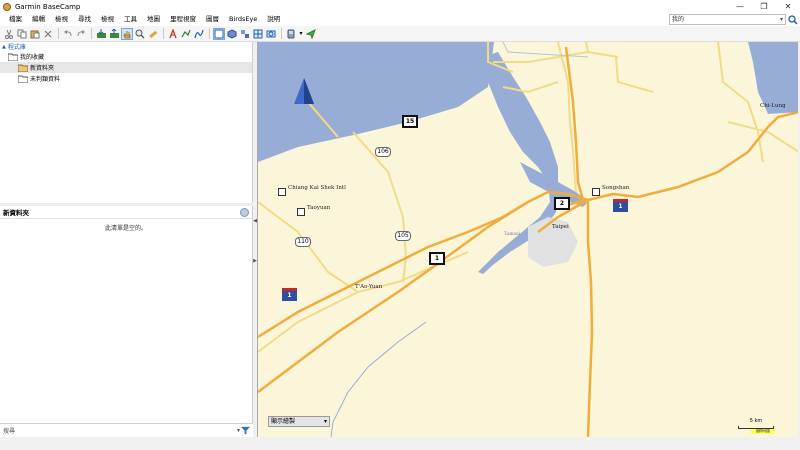 The width and height of the screenshot is (800, 450). What do you see at coordinates (756, 421) in the screenshot?
I see `scale-text: 5 km` at bounding box center [756, 421].